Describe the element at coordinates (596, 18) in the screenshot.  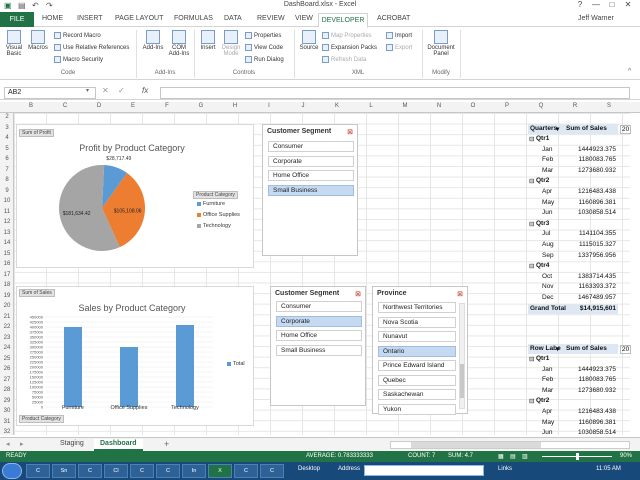
I see `user-name: Jeff Warner` at that location.